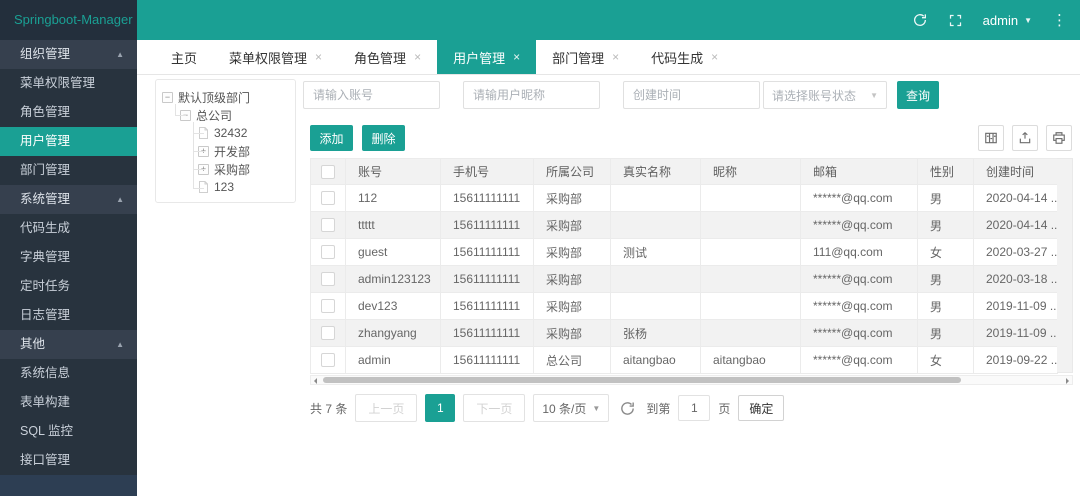  What do you see at coordinates (371, 95) in the screenshot?
I see `account-input` at bounding box center [371, 95].